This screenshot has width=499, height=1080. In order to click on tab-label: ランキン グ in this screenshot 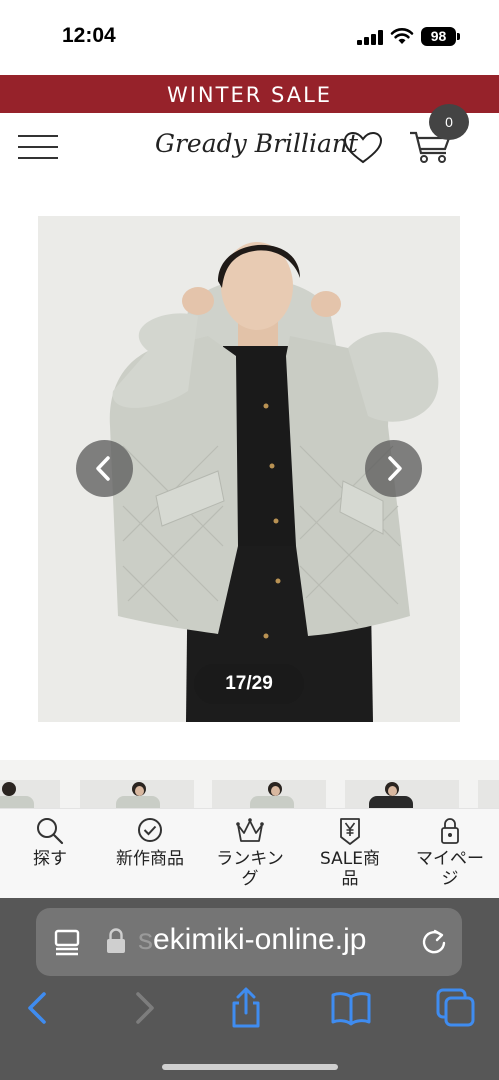, I will do `click(250, 869)`.